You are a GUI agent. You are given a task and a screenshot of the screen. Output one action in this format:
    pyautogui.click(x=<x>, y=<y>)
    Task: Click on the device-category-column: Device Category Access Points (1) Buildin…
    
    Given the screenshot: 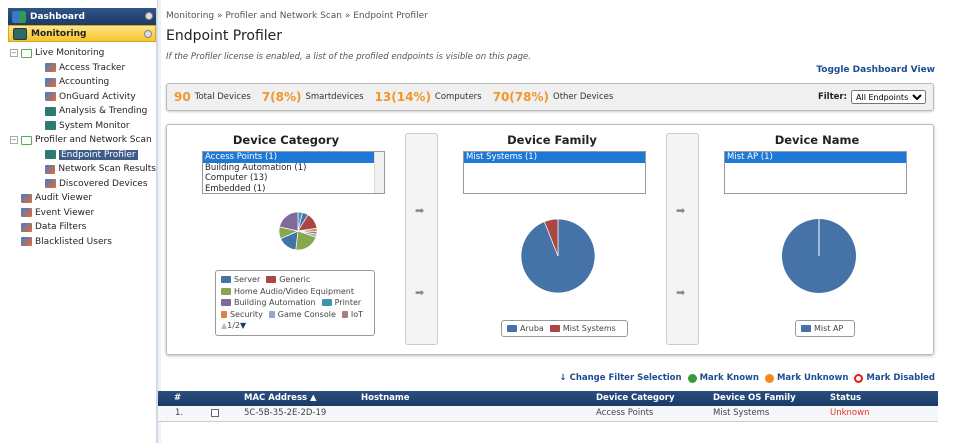 What is the action you would take?
    pyautogui.click(x=286, y=239)
    